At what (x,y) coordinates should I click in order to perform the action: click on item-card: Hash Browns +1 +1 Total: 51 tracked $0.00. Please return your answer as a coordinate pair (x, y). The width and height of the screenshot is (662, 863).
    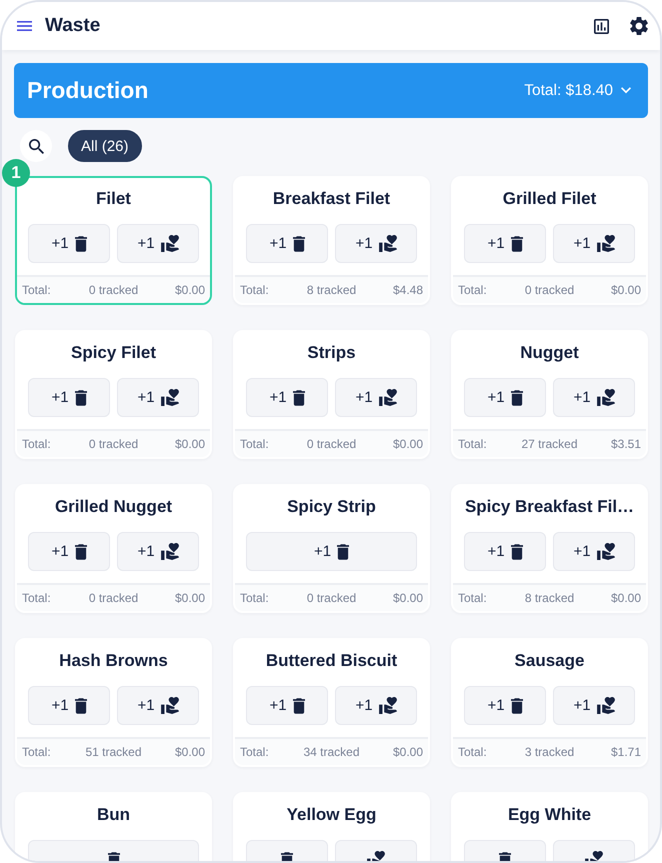
    Looking at the image, I should click on (113, 702).